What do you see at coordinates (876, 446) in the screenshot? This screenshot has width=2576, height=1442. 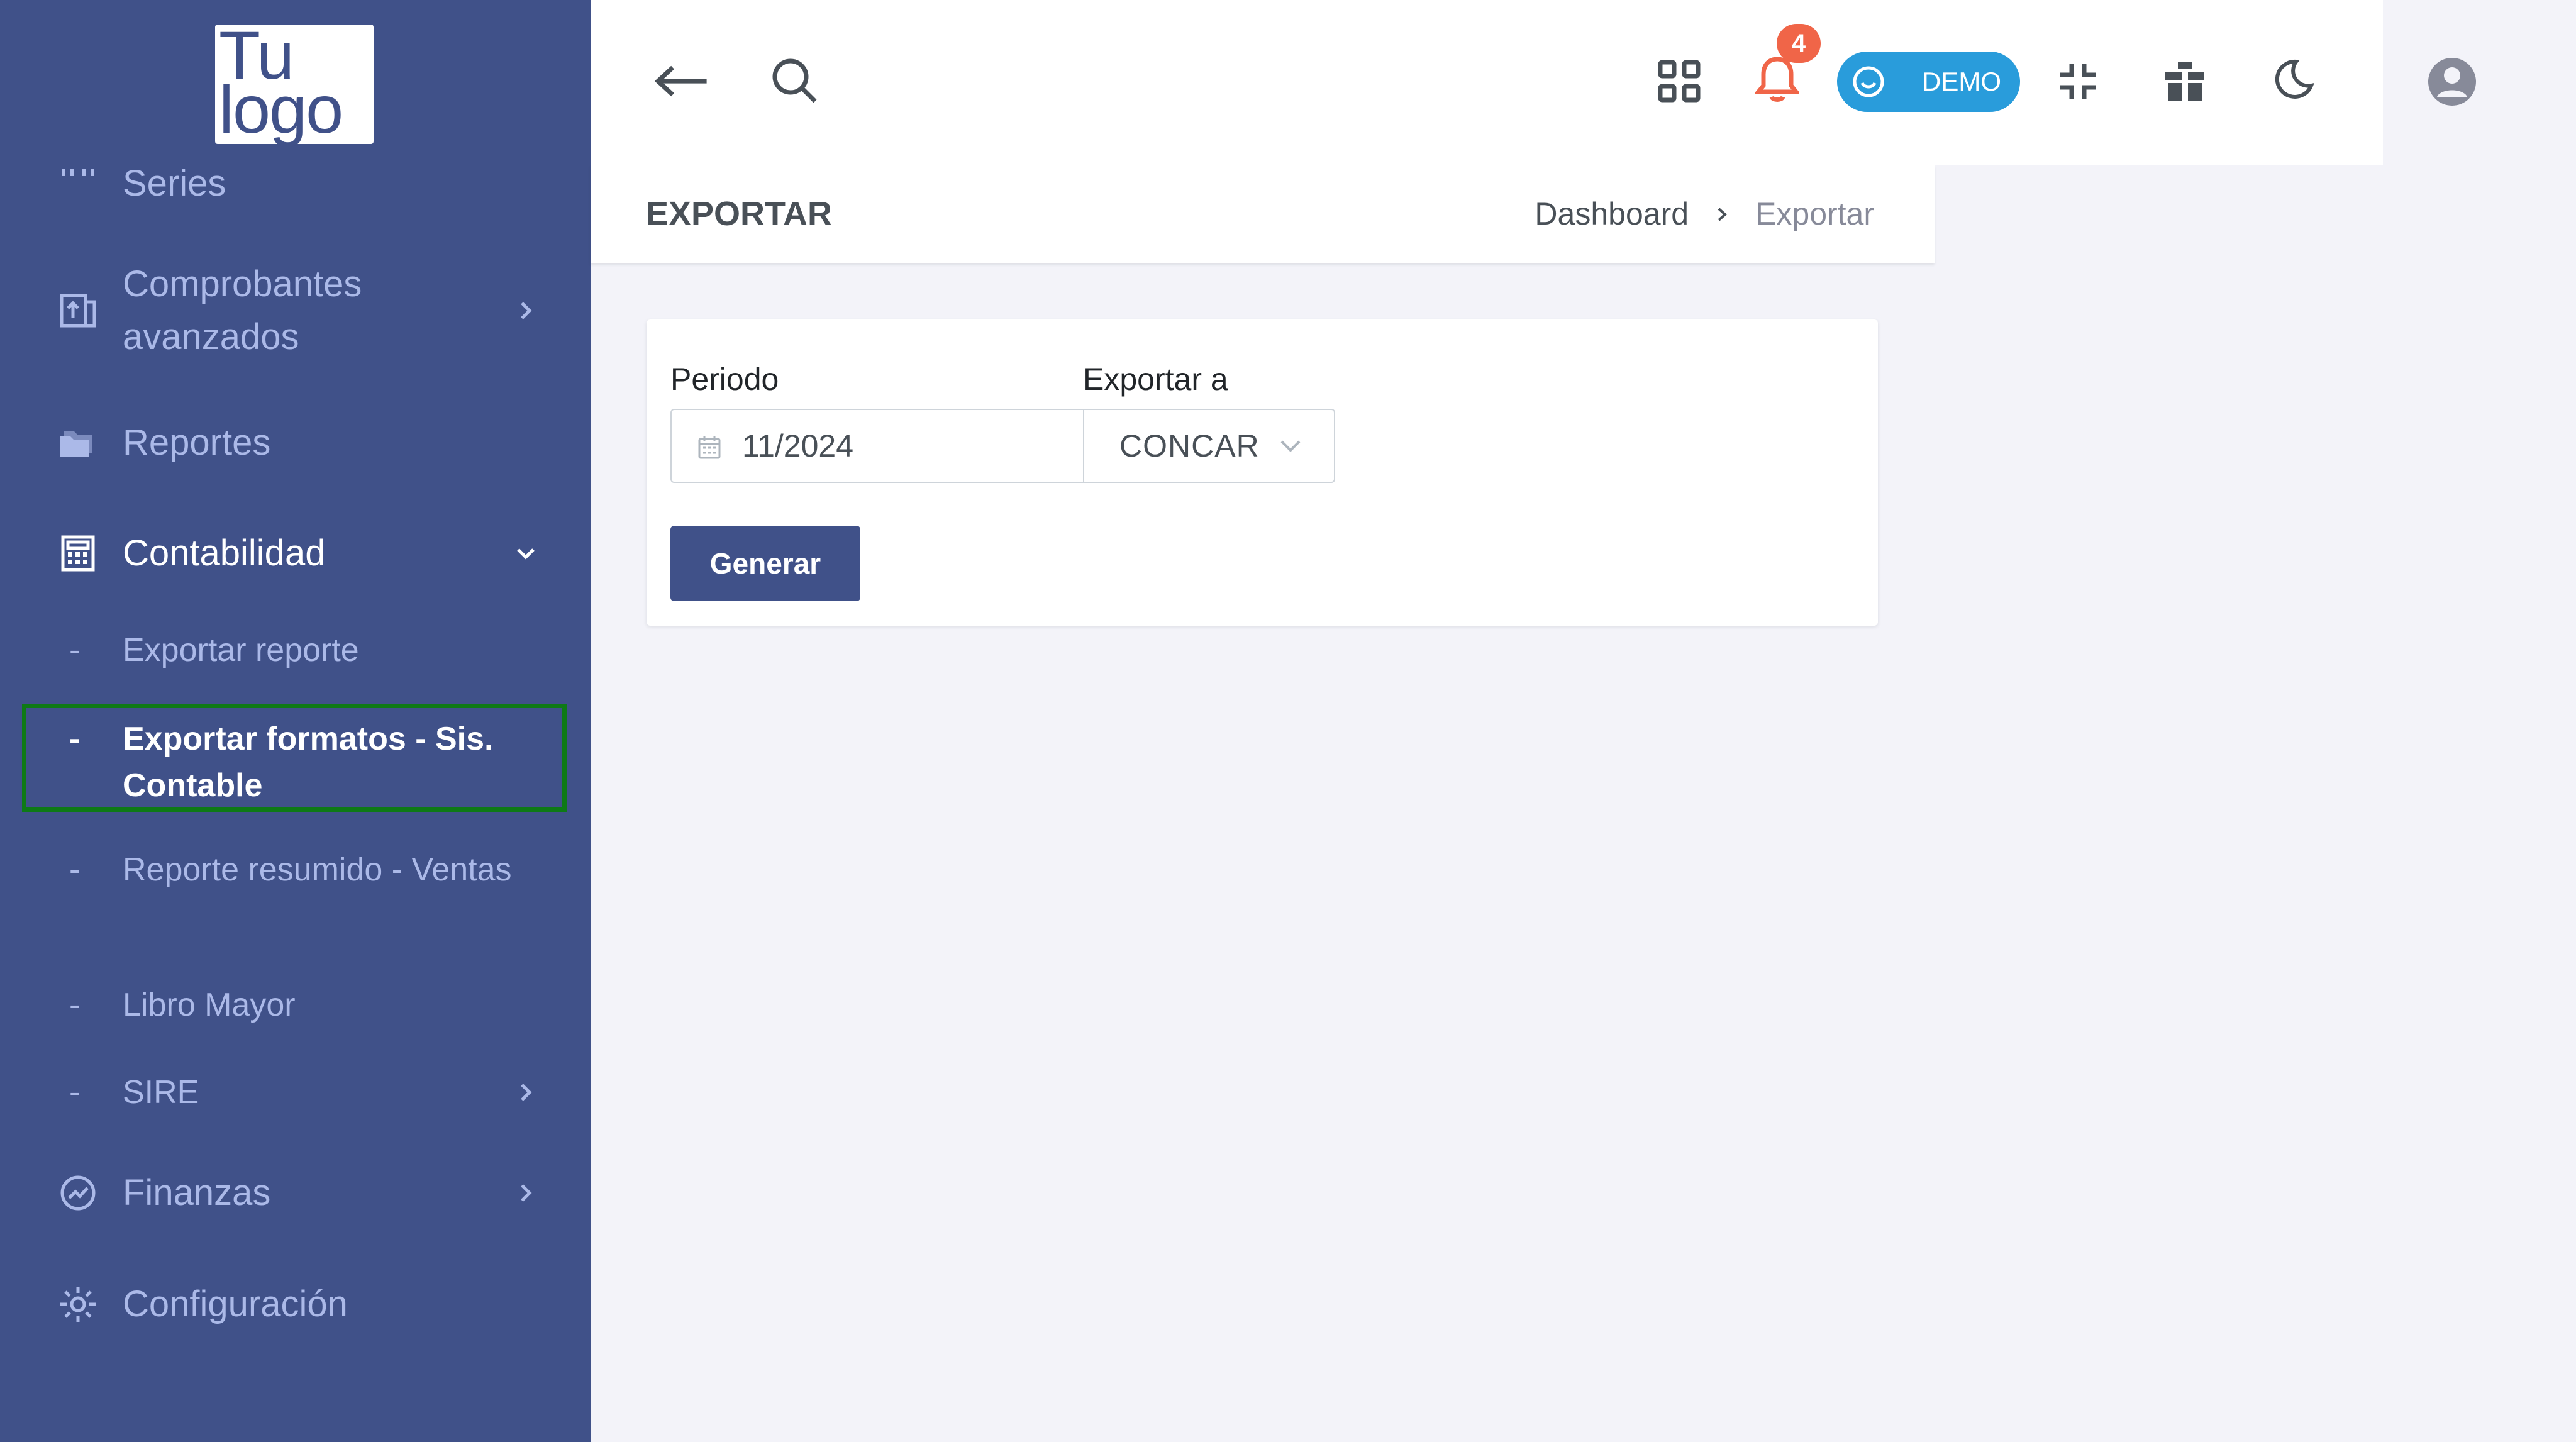 I see `period-picker: 11/2024` at bounding box center [876, 446].